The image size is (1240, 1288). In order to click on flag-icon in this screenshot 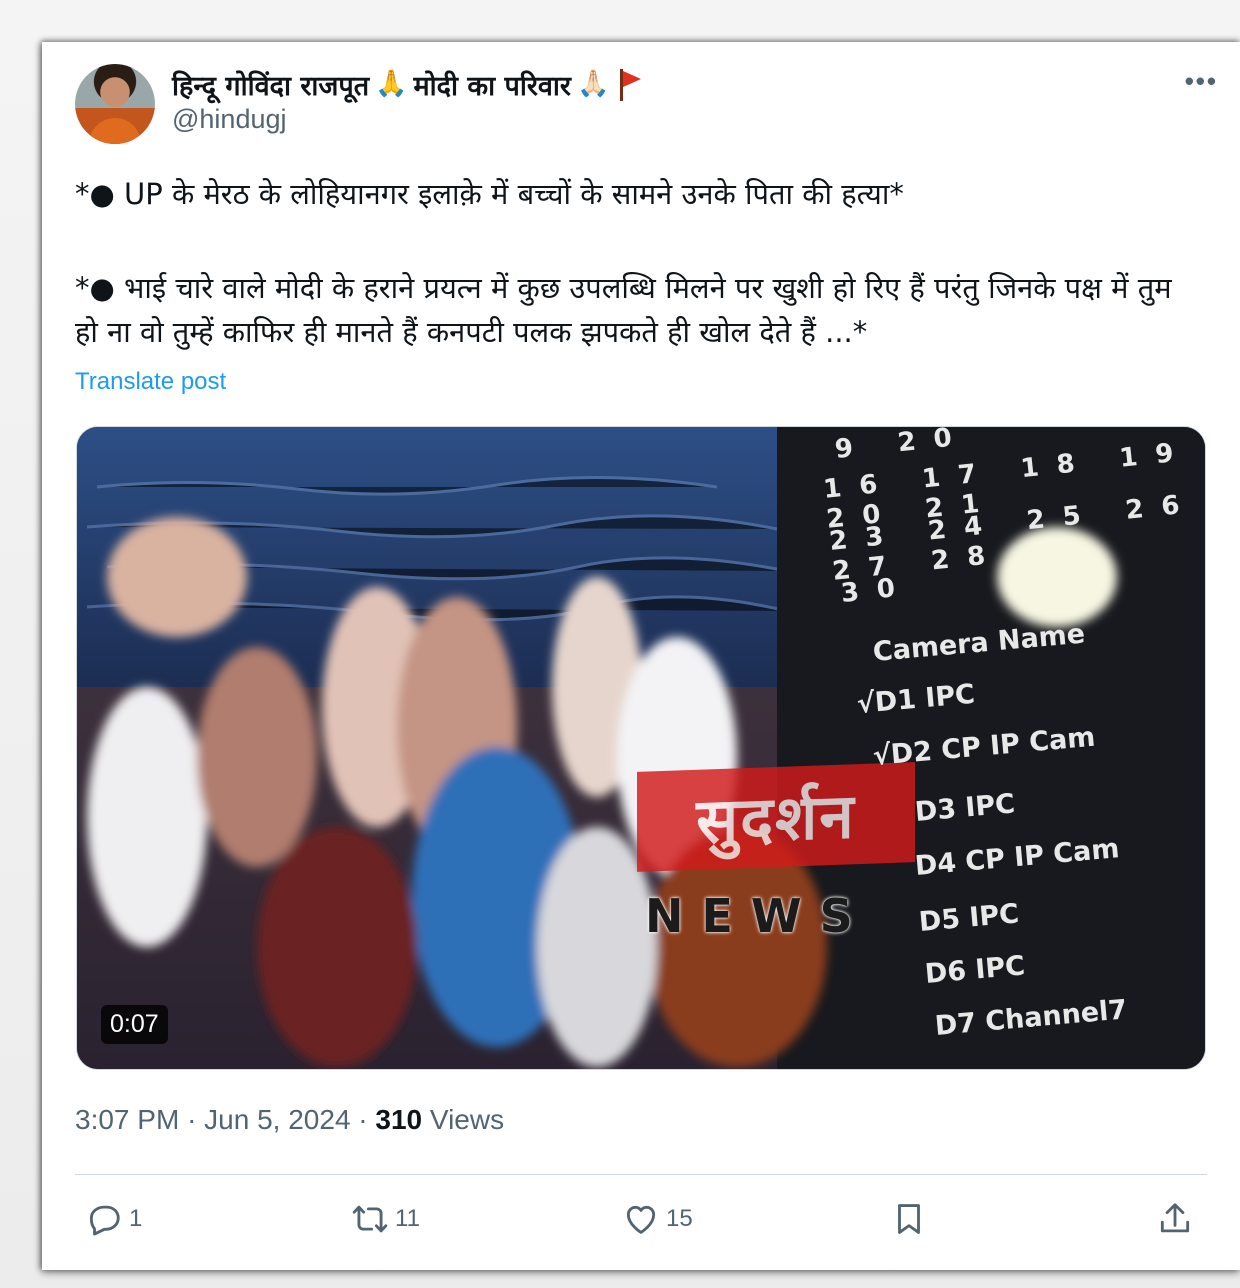, I will do `click(630, 85)`.